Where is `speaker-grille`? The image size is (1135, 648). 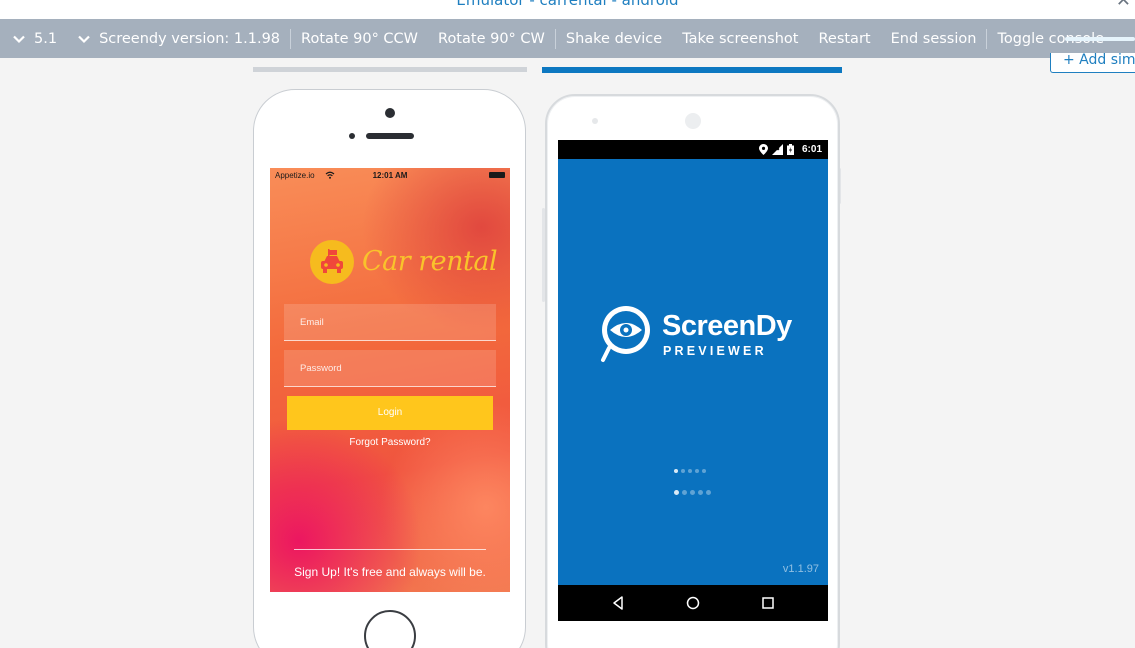 speaker-grille is located at coordinates (390, 136).